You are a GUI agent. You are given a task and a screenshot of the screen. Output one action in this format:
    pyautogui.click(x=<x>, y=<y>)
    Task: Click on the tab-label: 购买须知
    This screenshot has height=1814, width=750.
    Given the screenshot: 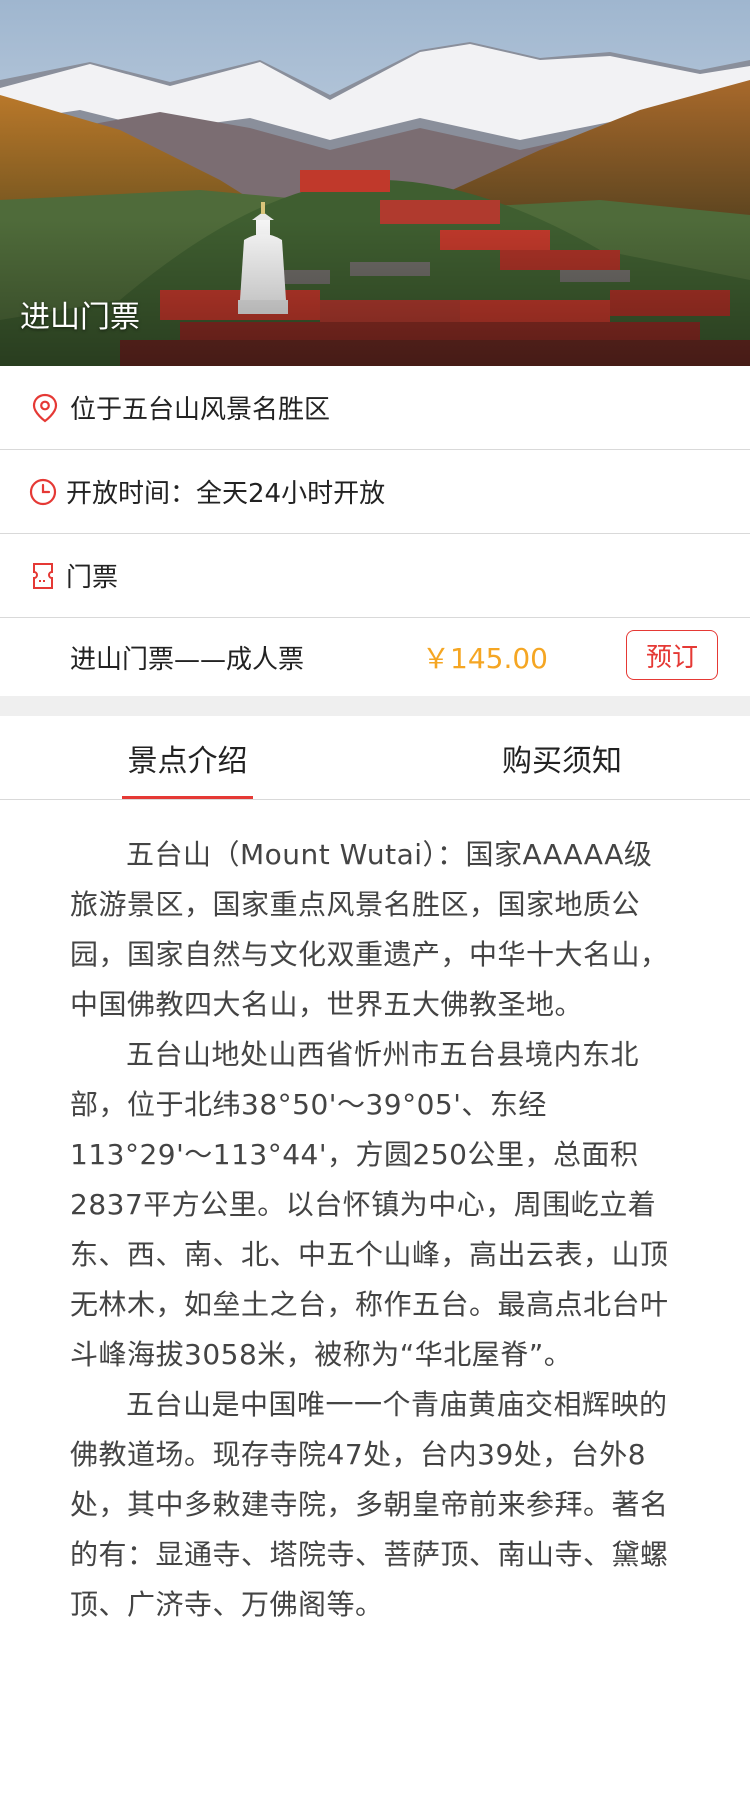 What is the action you would take?
    pyautogui.click(x=562, y=761)
    